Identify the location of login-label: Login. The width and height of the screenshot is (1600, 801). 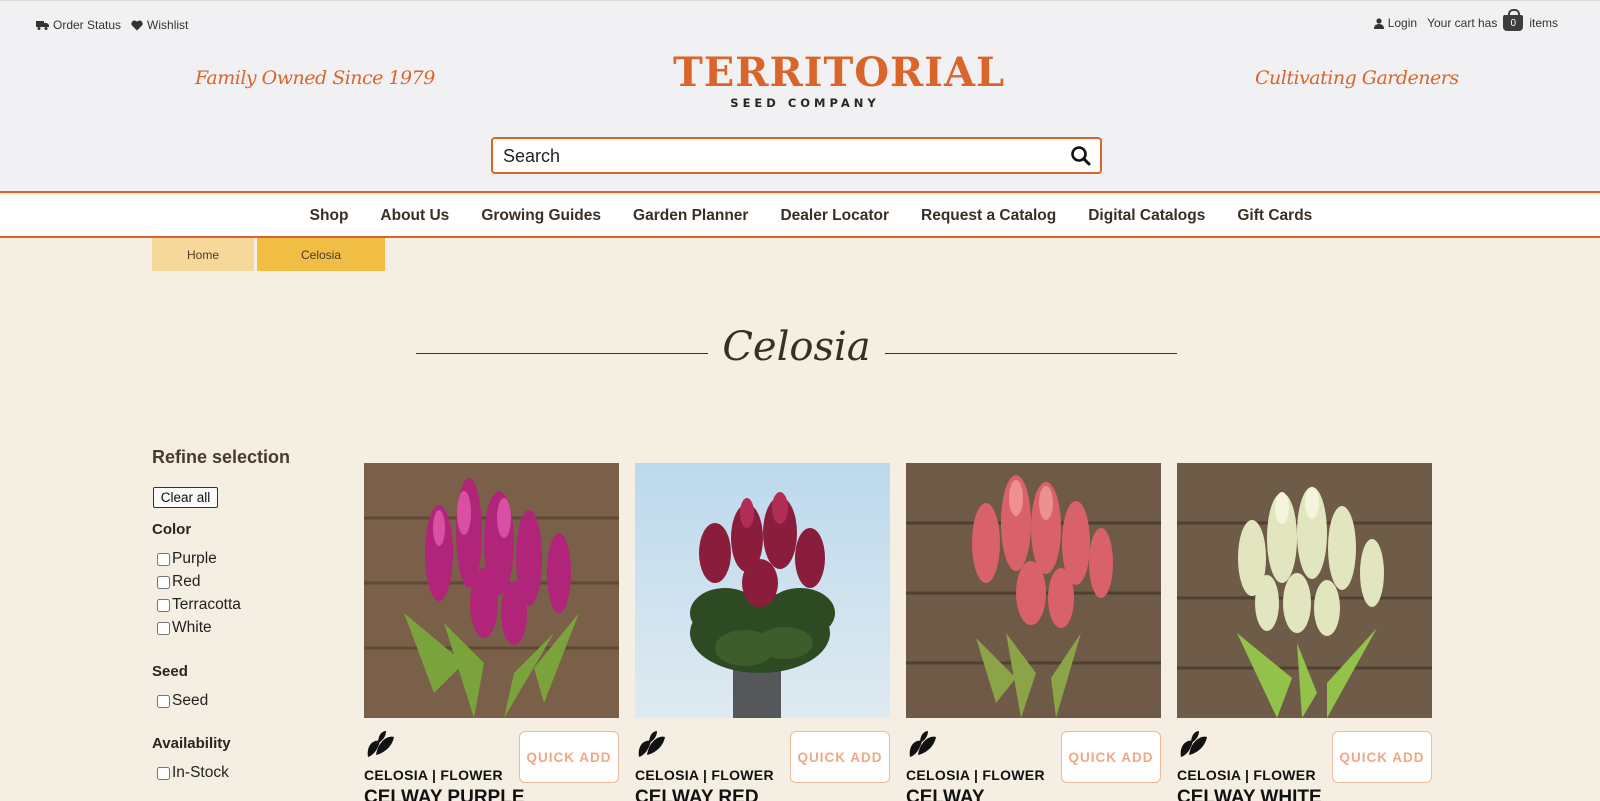
(1402, 23).